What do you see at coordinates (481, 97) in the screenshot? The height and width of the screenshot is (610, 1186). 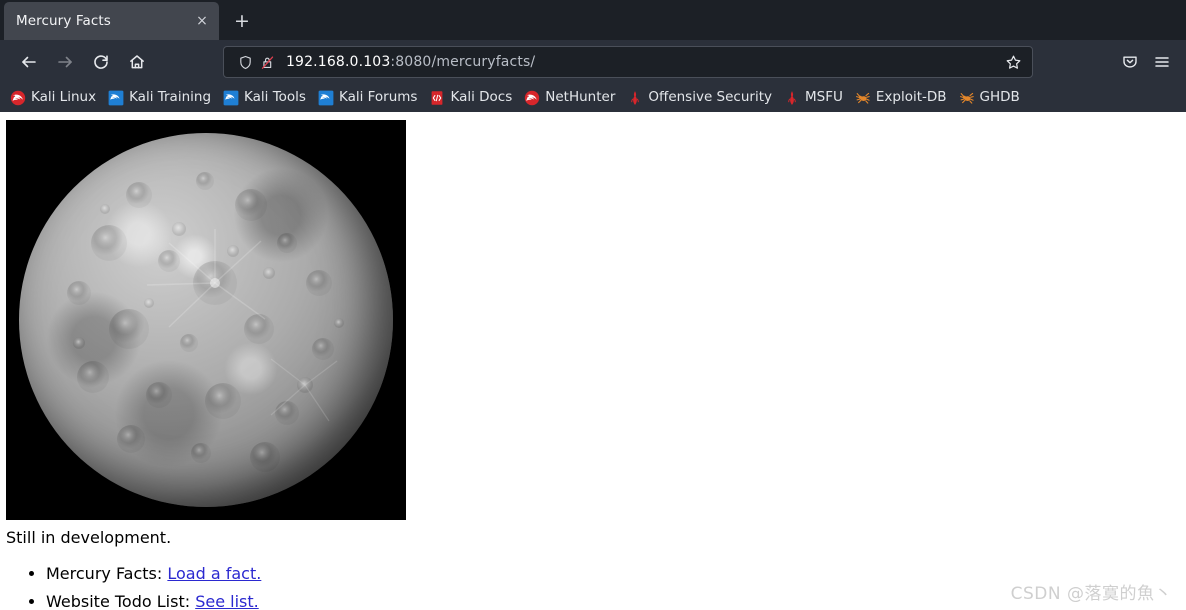 I see `bookmark-label: Kali Docs` at bounding box center [481, 97].